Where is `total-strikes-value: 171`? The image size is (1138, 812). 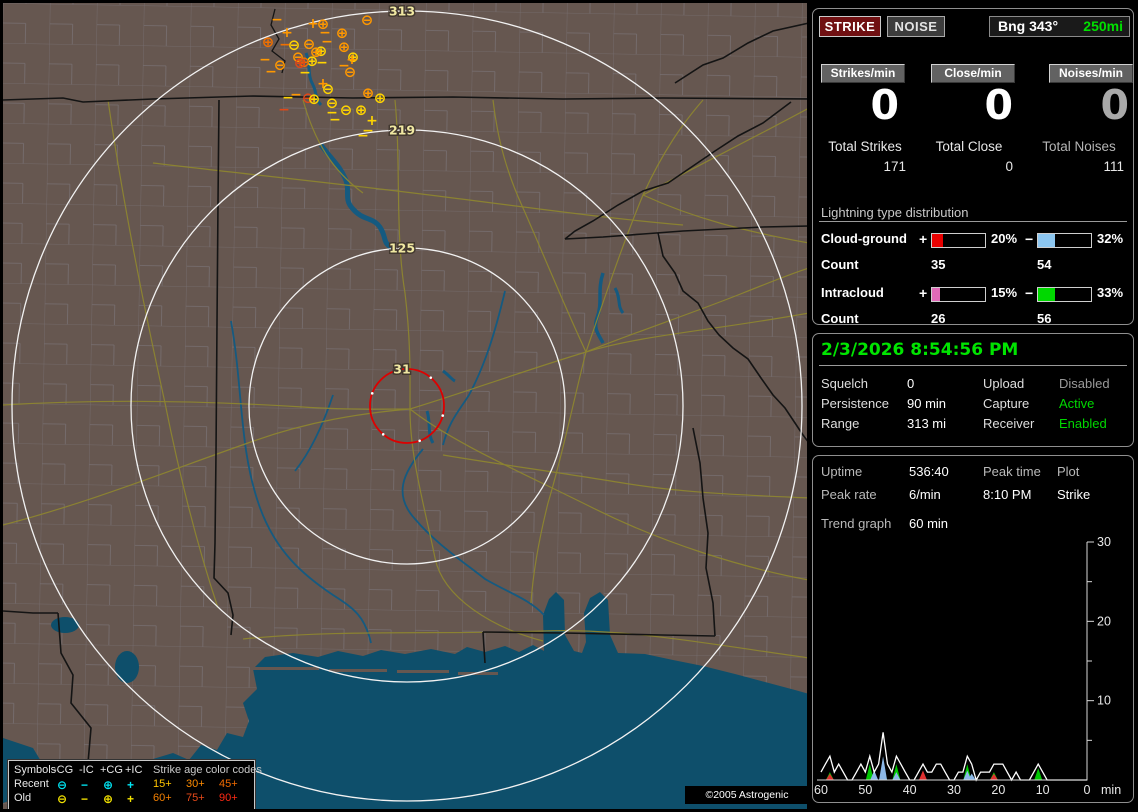 total-strikes-value: 171 is located at coordinates (894, 166).